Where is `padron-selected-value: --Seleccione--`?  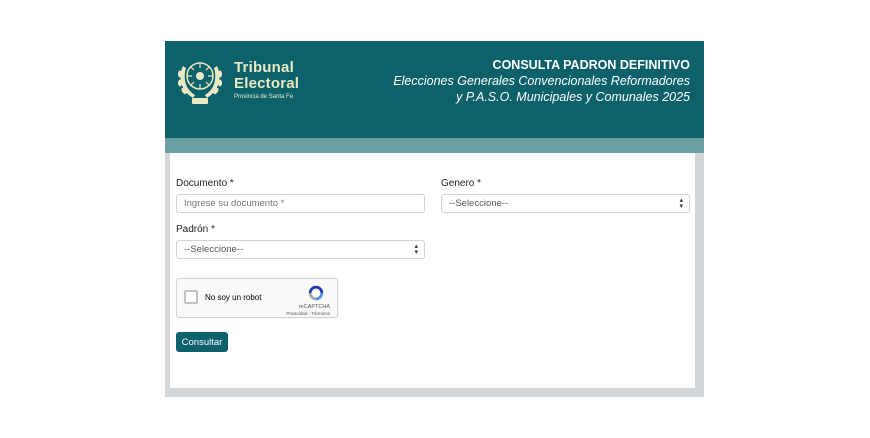 padron-selected-value: --Seleccione-- is located at coordinates (214, 249).